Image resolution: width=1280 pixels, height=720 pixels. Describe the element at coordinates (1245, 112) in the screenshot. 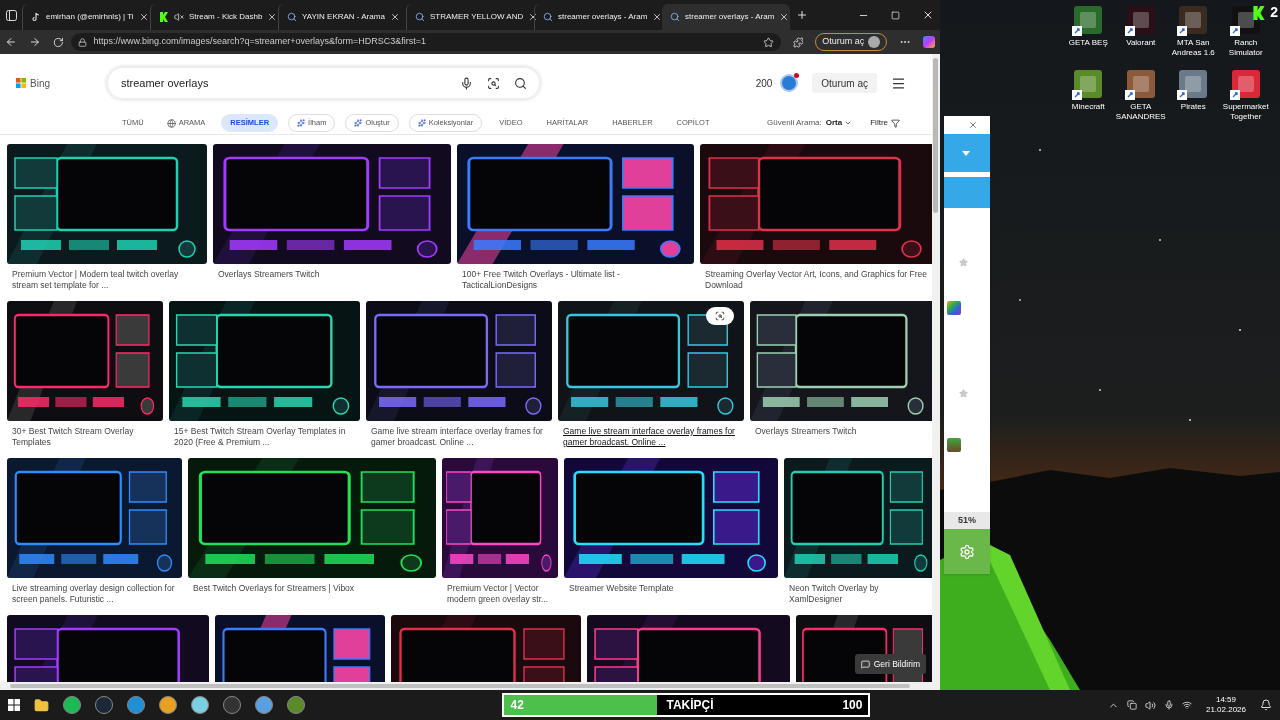

I see `desktop-icon-label: Supermarket Together` at that location.